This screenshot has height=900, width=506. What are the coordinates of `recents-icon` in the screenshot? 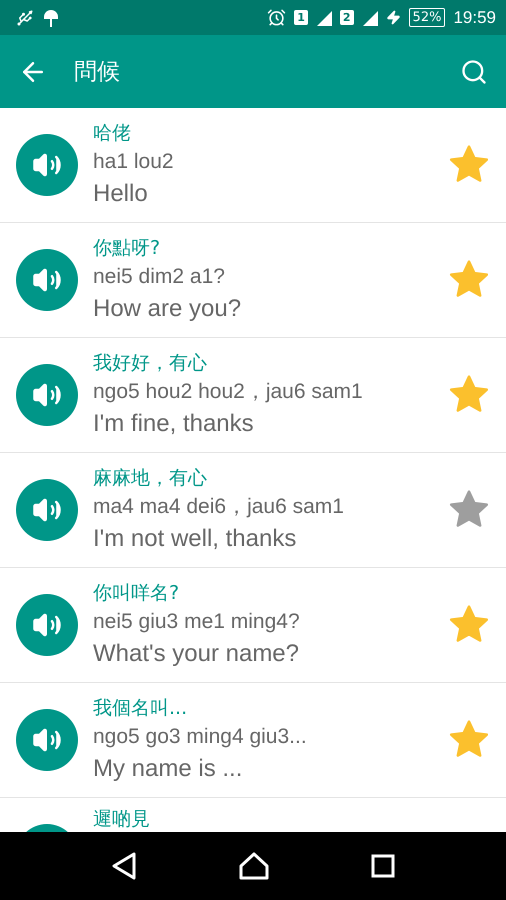 It's located at (383, 866).